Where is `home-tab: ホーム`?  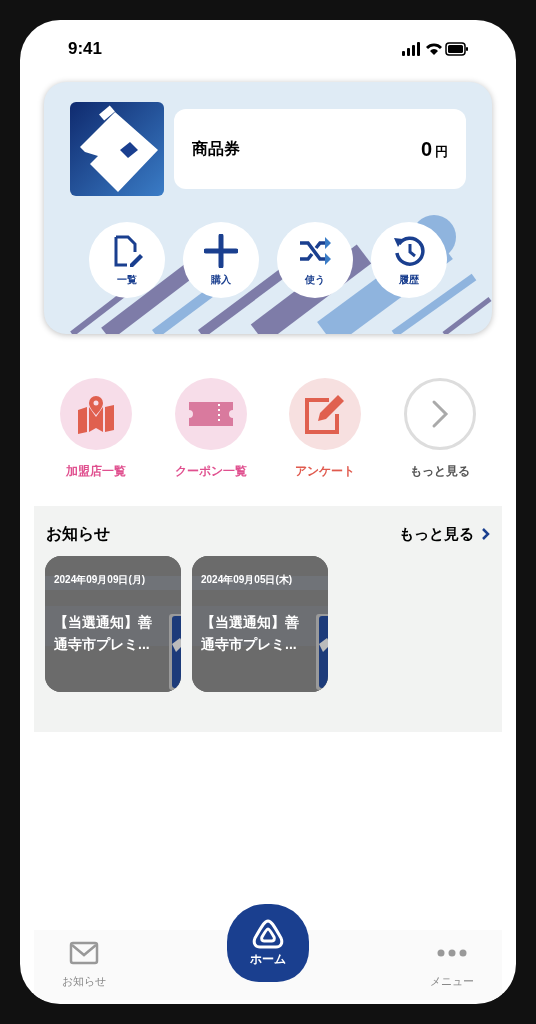
home-tab: ホーム is located at coordinates (268, 943).